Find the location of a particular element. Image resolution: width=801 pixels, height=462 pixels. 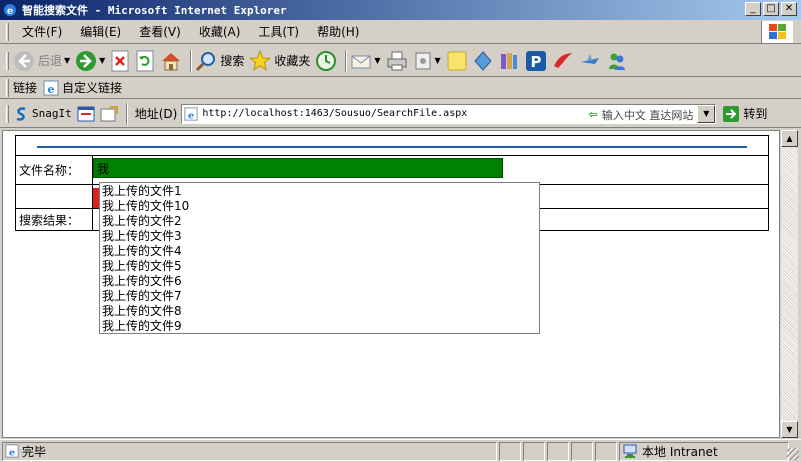

links-label: 链接 is located at coordinates (25, 88).